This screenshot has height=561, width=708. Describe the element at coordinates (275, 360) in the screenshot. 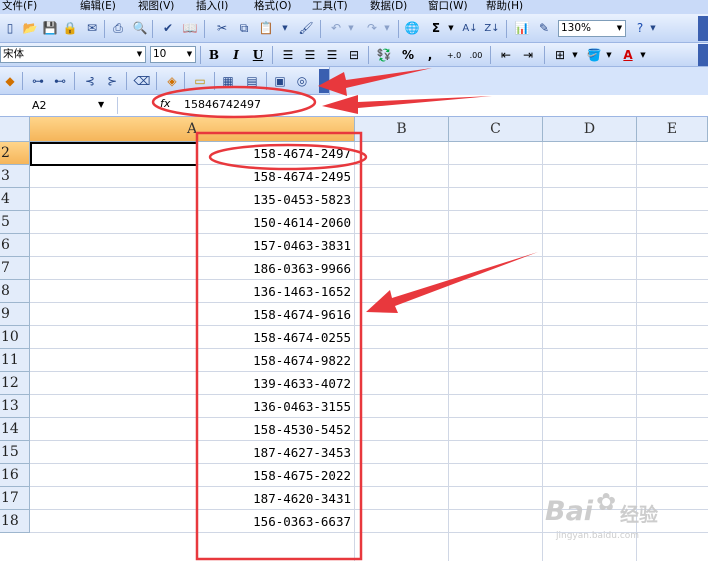

I see `cell-a-value: 158-4674-9822` at that location.